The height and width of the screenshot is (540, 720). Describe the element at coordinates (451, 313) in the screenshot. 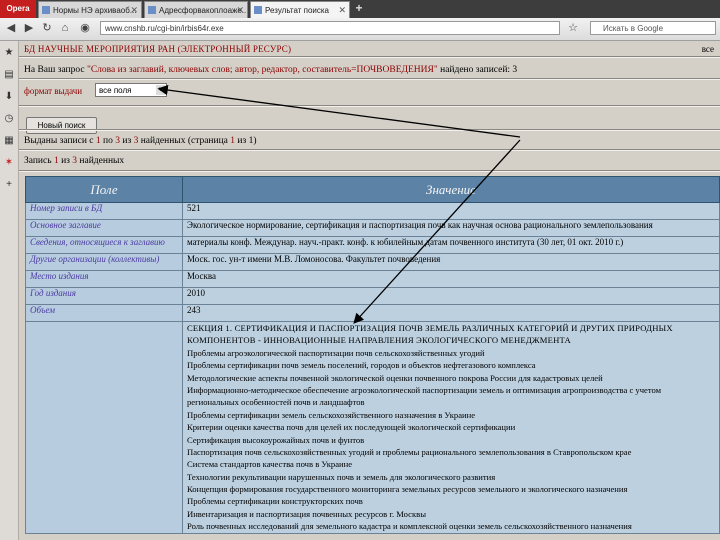

I see `field-value-cell: 243` at that location.